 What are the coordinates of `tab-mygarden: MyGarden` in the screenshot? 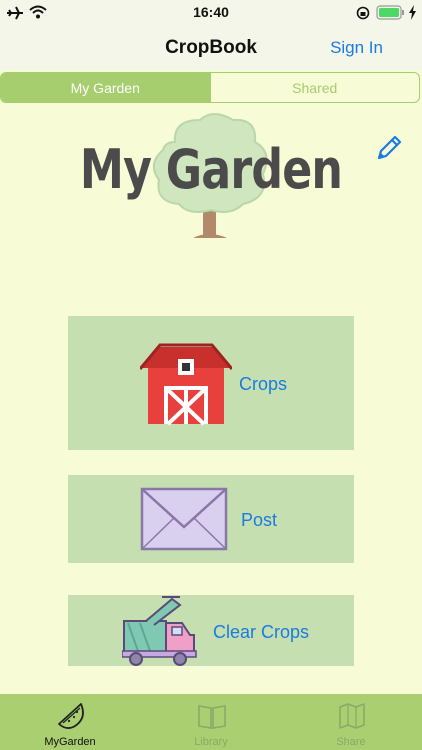 It's located at (70, 722).